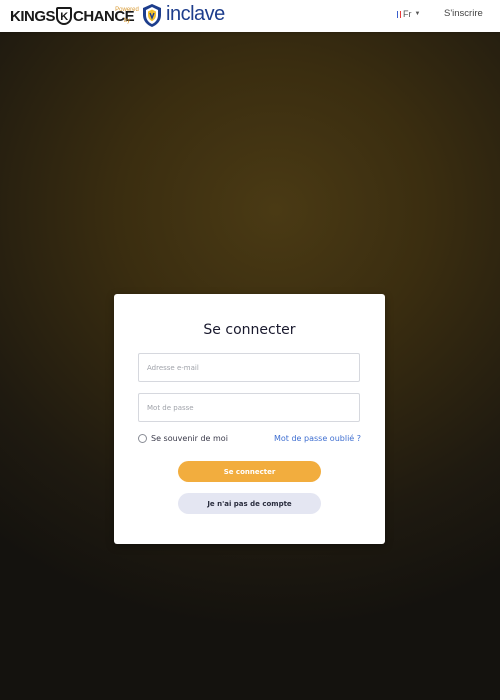 The image size is (500, 700). I want to click on powered-label-line2: by, so click(127, 21).